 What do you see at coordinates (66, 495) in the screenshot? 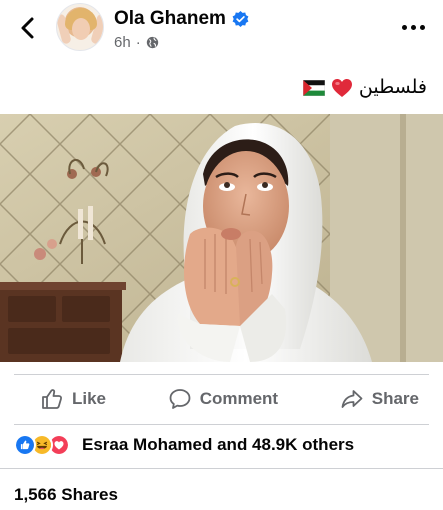
I see `shares-count: 1,566 Shares` at bounding box center [66, 495].